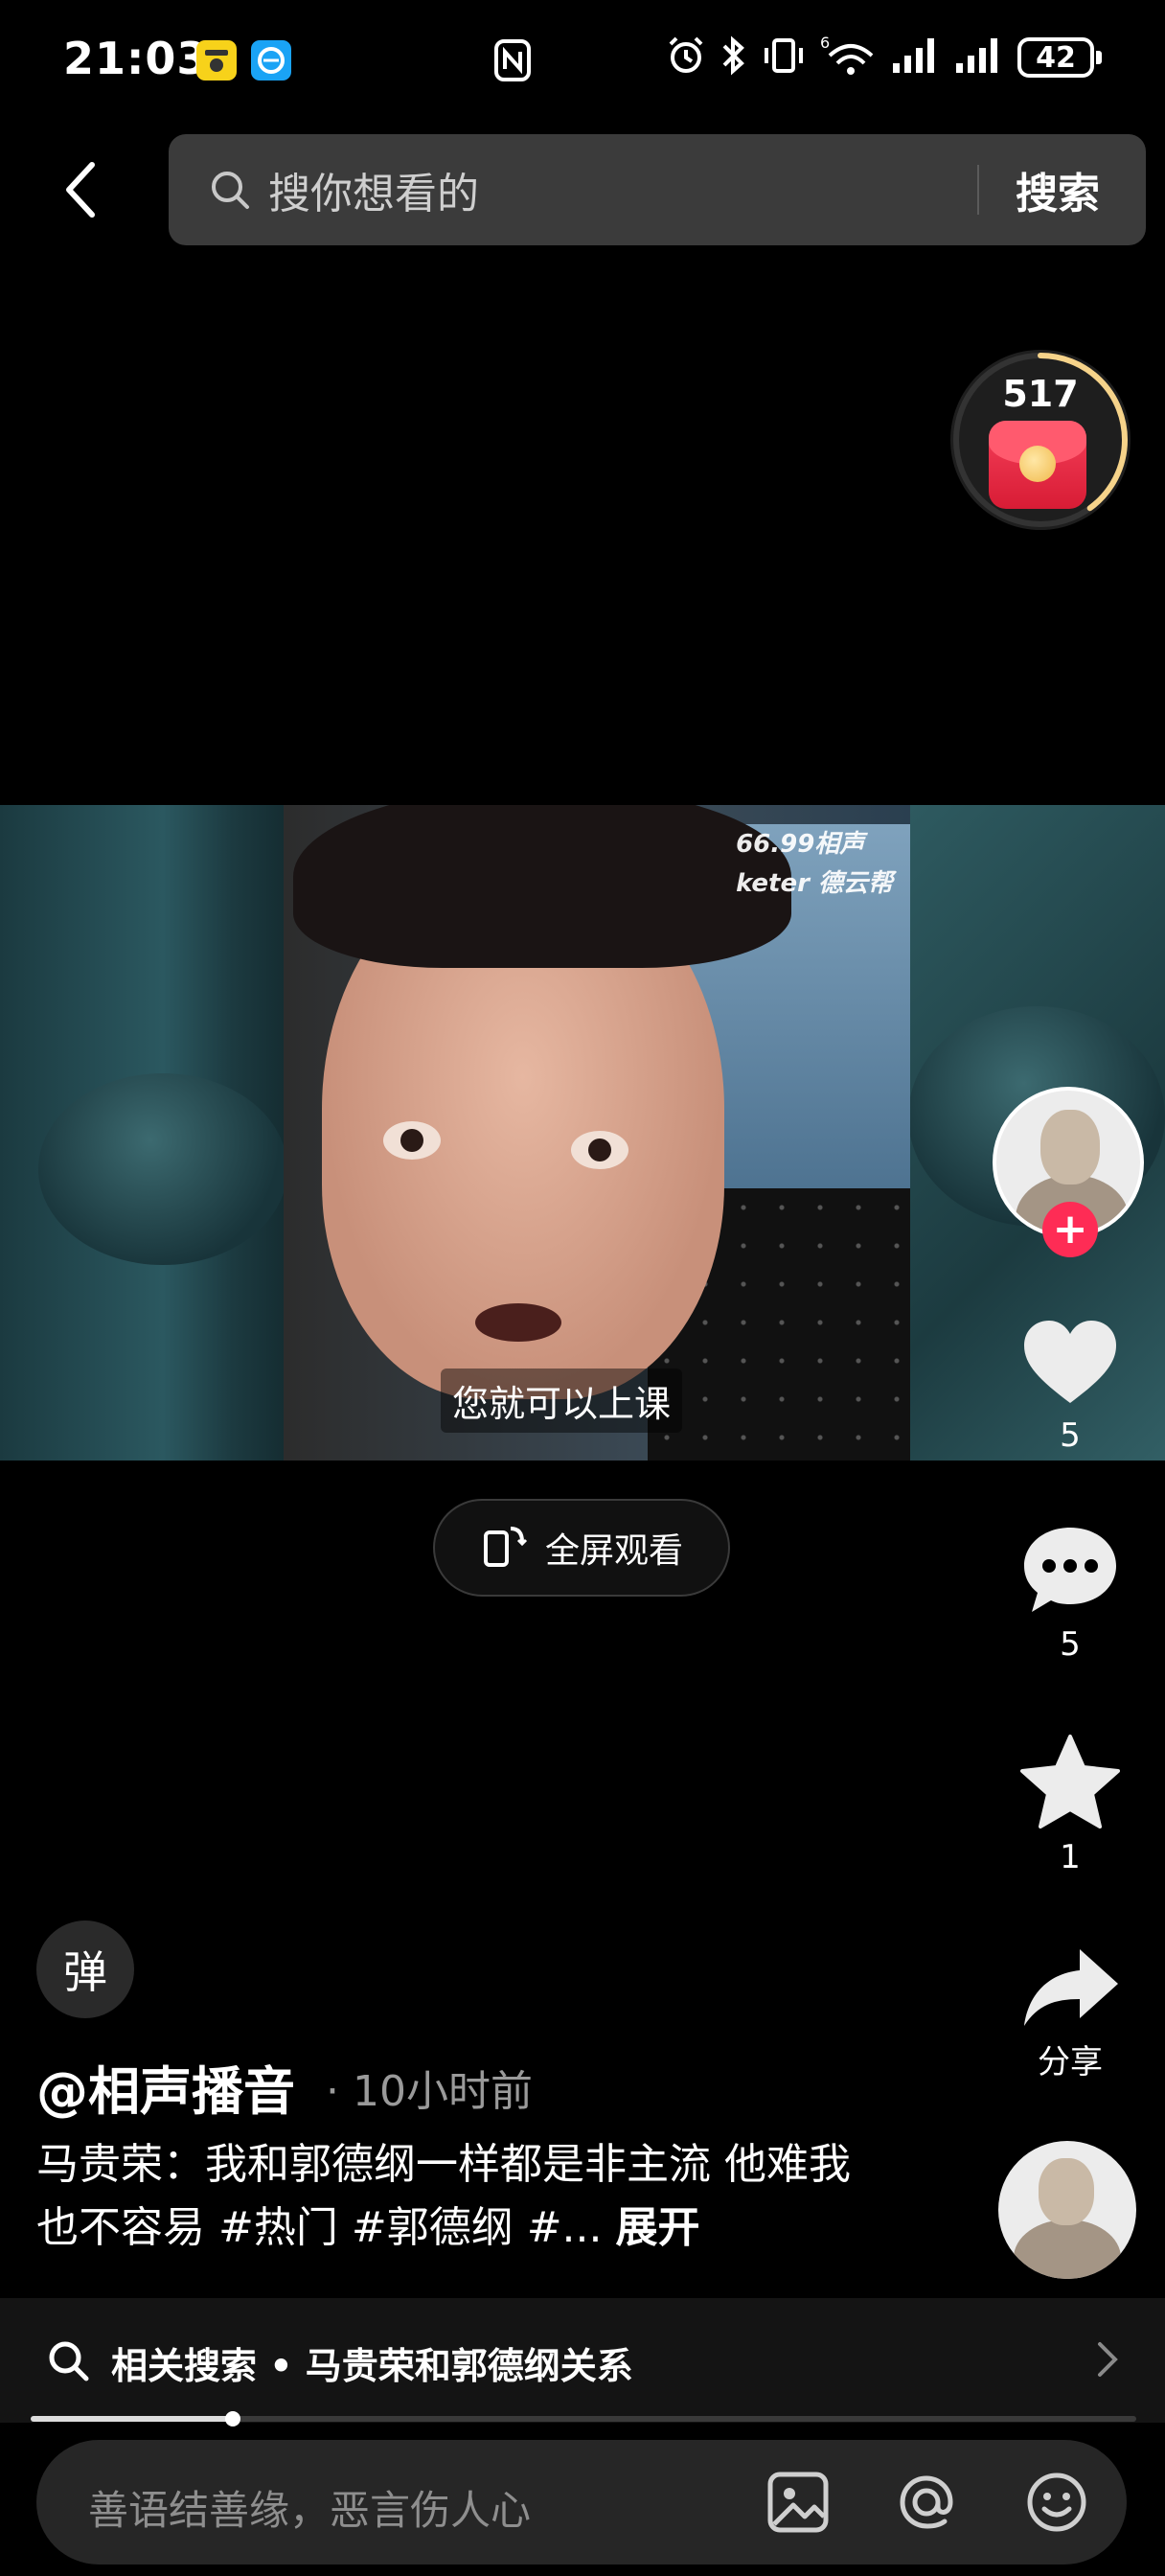 Image resolution: width=1165 pixels, height=2576 pixels. What do you see at coordinates (814, 883) in the screenshot?
I see `watermark-line-2: keter 德云帮` at bounding box center [814, 883].